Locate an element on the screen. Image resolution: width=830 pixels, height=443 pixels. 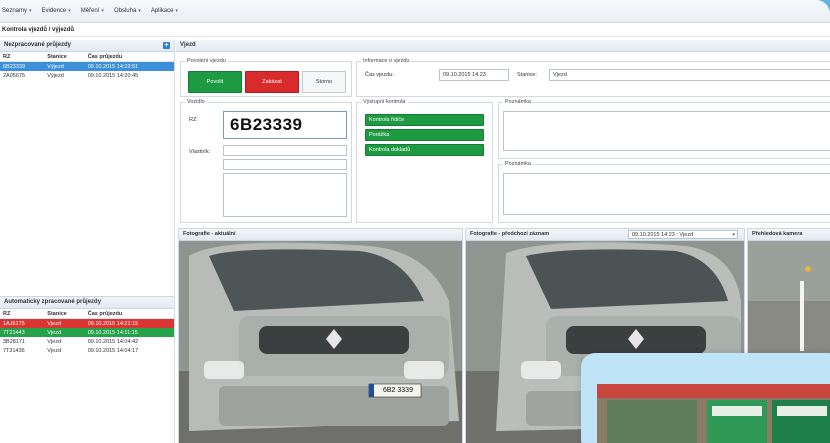
table-row: 7T31436 Vjezd 09.10.2015 14:04:17 is located at coordinates (87, 350).